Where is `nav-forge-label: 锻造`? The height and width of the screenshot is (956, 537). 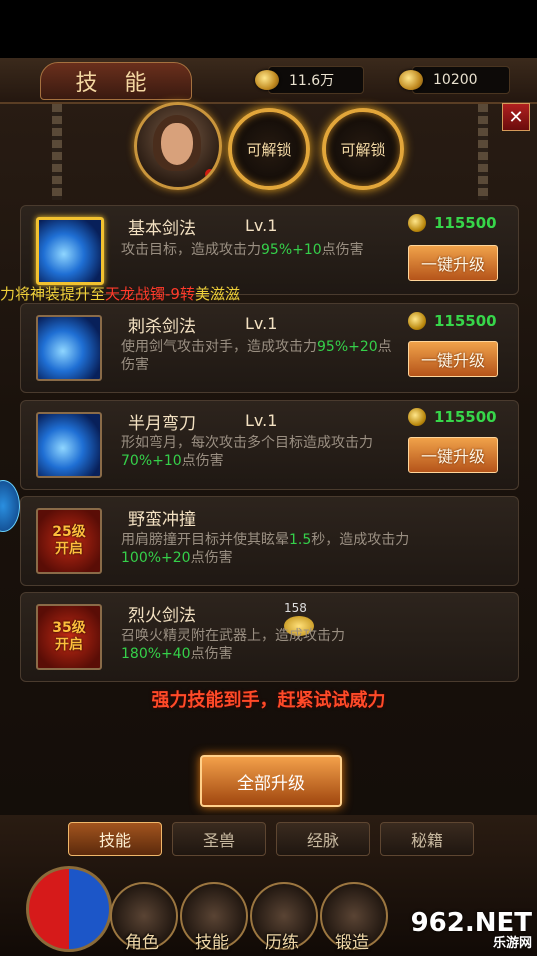 nav-forge-label: 锻造 is located at coordinates (352, 943).